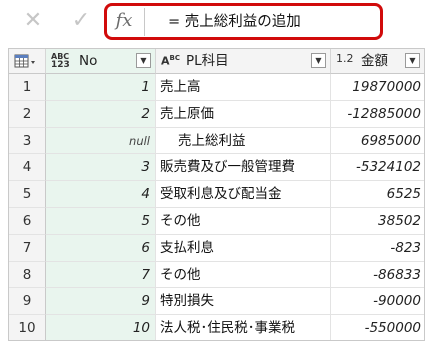 This screenshot has width=433, height=348. I want to click on cell-amount: 19870000, so click(377, 87).